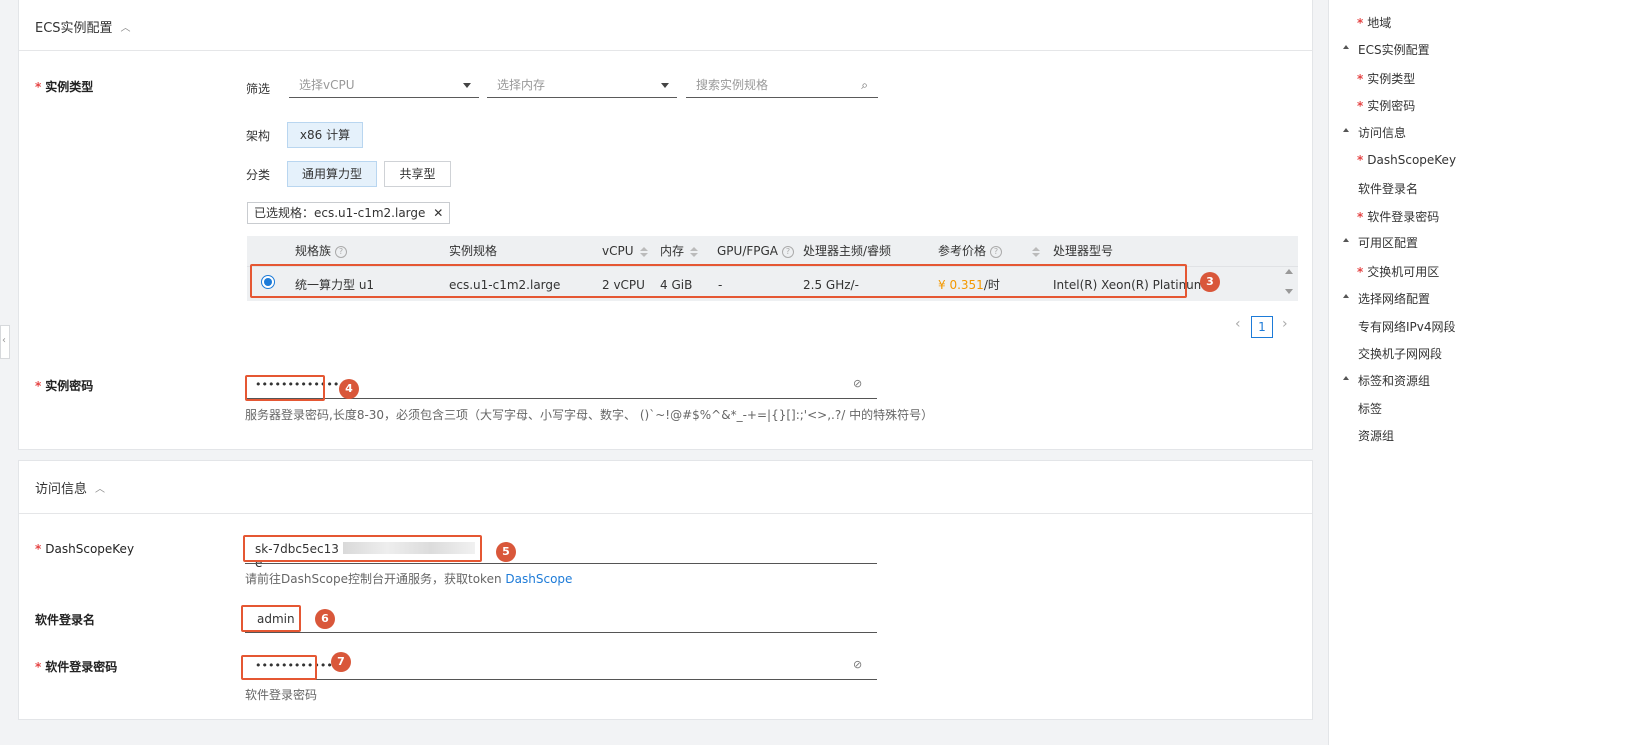 Image resolution: width=1636 pixels, height=745 pixels. What do you see at coordinates (417, 174) in the screenshot?
I see `category-option-shared: 共享型` at bounding box center [417, 174].